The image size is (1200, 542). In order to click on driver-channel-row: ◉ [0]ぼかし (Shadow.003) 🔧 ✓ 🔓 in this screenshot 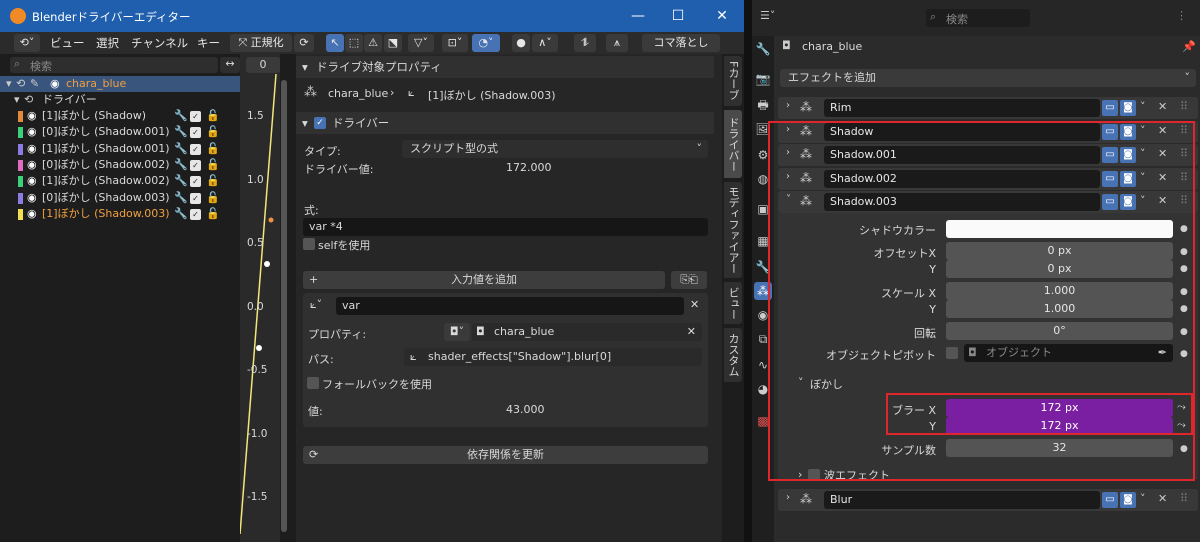, I will do `click(120, 198)`.